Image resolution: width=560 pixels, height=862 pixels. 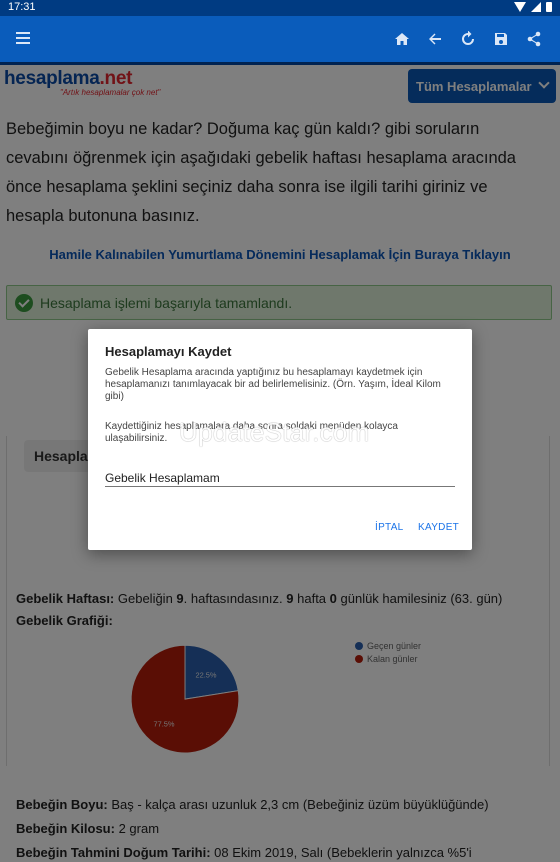 I want to click on home-icon, so click(x=401, y=39).